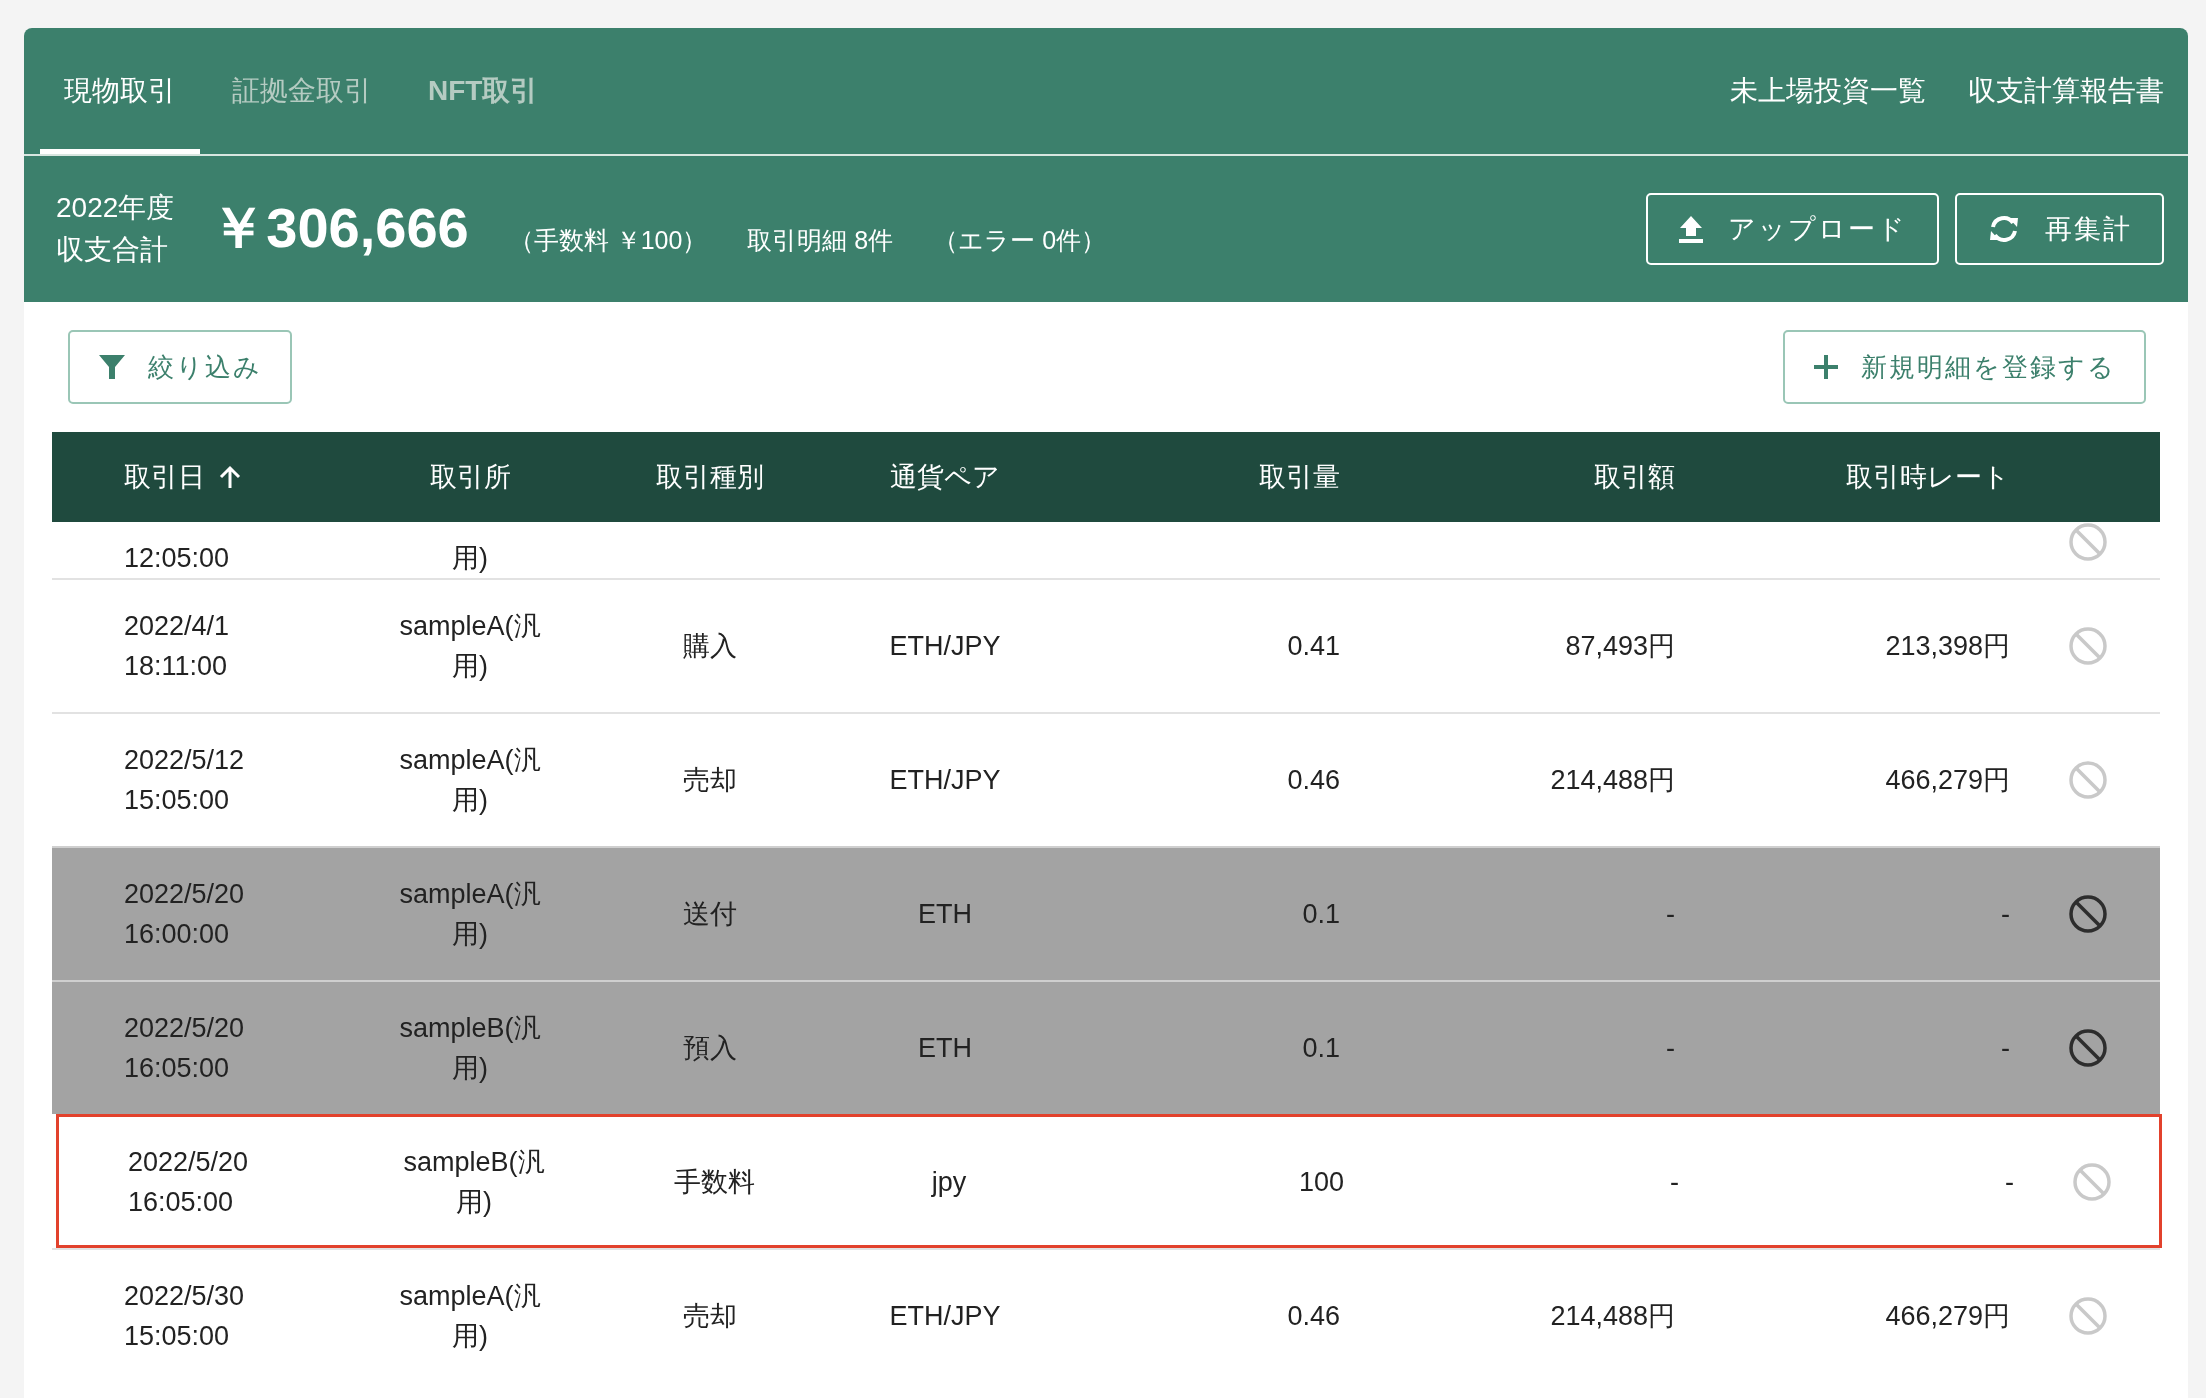 The image size is (2206, 1398). Describe the element at coordinates (2004, 229) in the screenshot. I see `refresh-icon` at that location.